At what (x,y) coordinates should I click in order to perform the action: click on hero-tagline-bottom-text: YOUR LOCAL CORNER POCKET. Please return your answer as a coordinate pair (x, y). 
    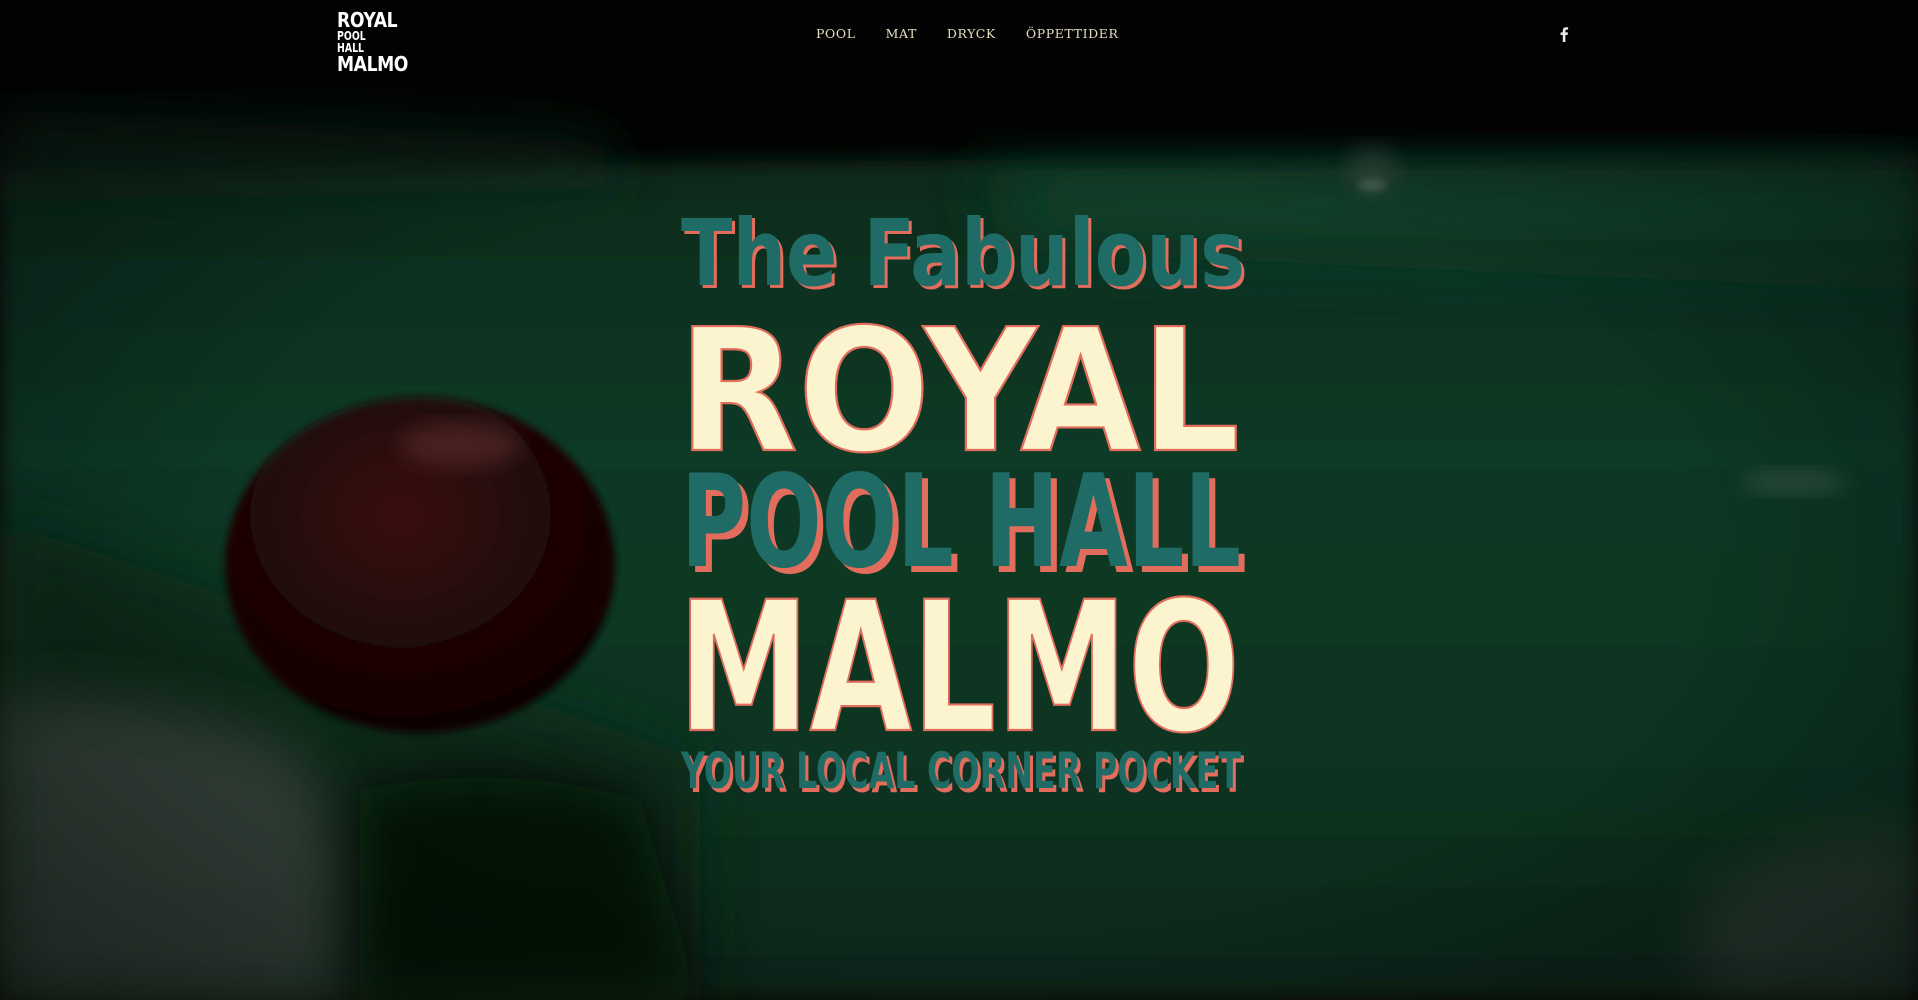
    Looking at the image, I should click on (960, 771).